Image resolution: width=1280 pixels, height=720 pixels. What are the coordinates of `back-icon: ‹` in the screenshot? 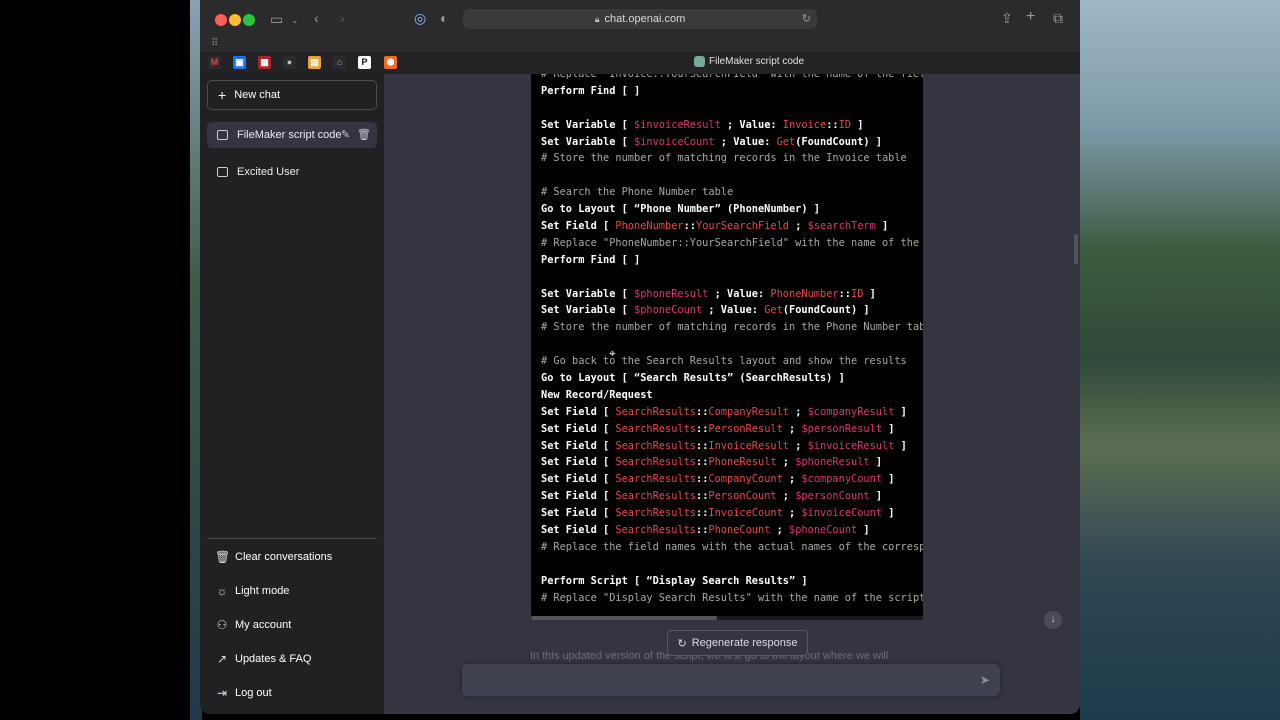 It's located at (316, 18).